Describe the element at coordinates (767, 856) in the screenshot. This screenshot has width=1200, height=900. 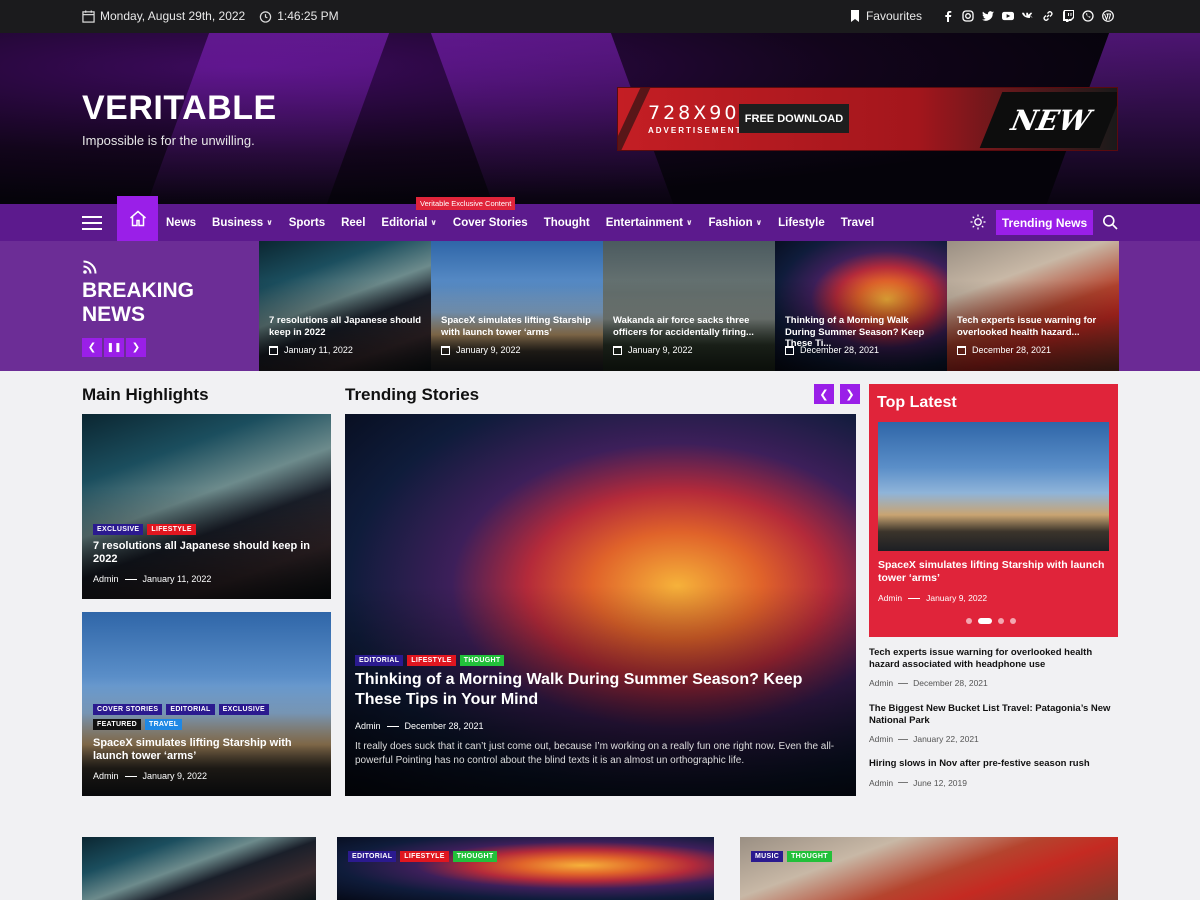
I see `category-tag: MUSIC` at that location.